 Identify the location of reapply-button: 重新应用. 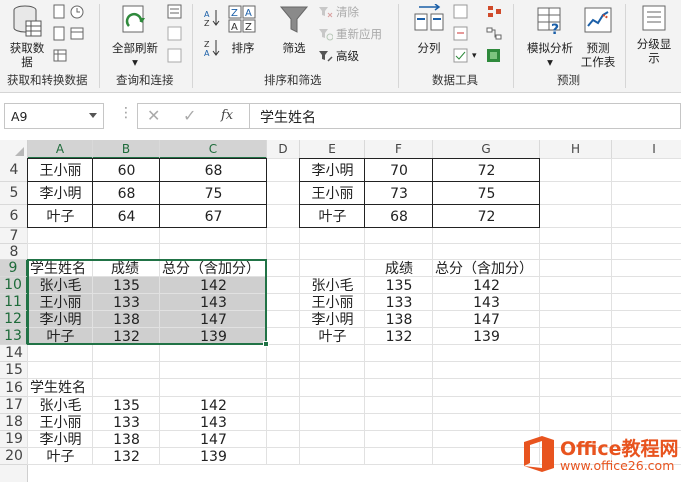
(350, 34).